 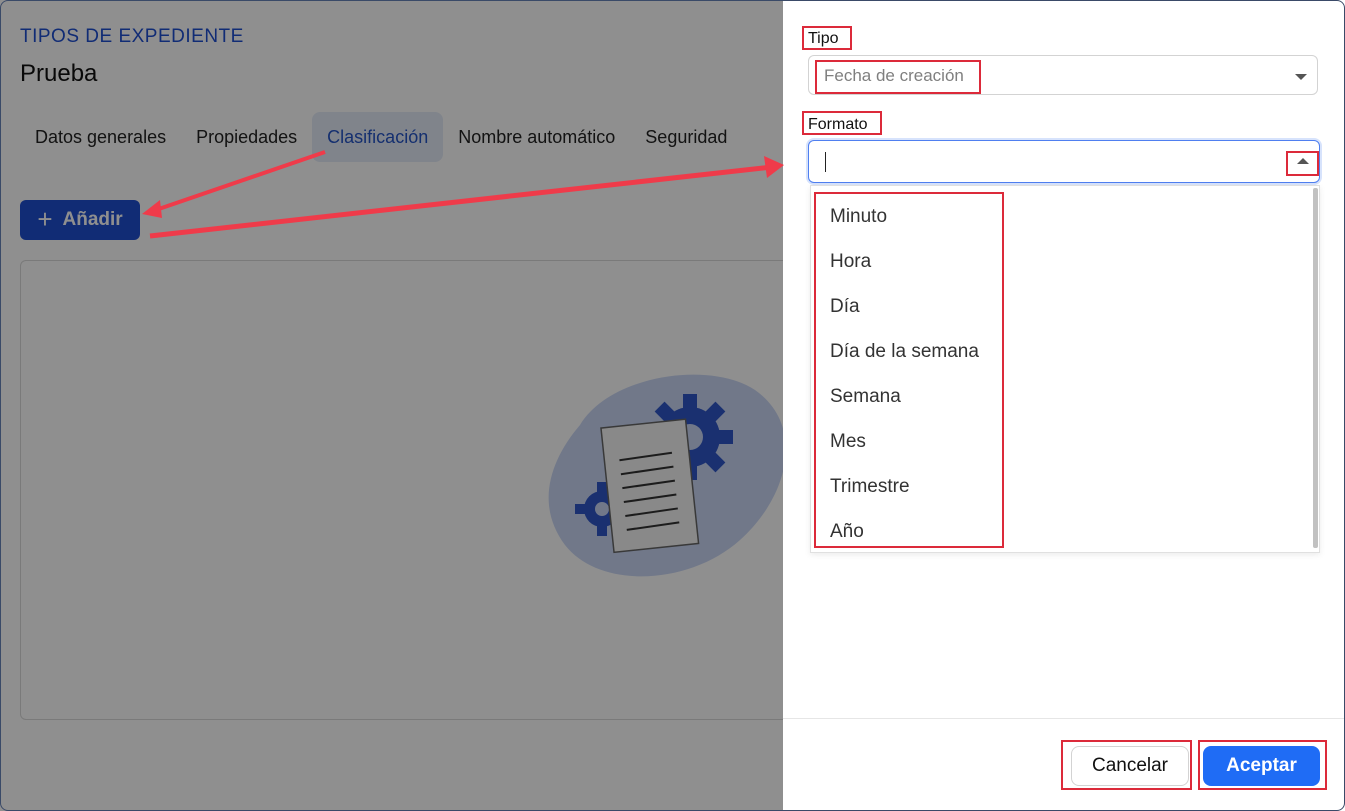 I want to click on option-minuto: Minuto, so click(x=858, y=217).